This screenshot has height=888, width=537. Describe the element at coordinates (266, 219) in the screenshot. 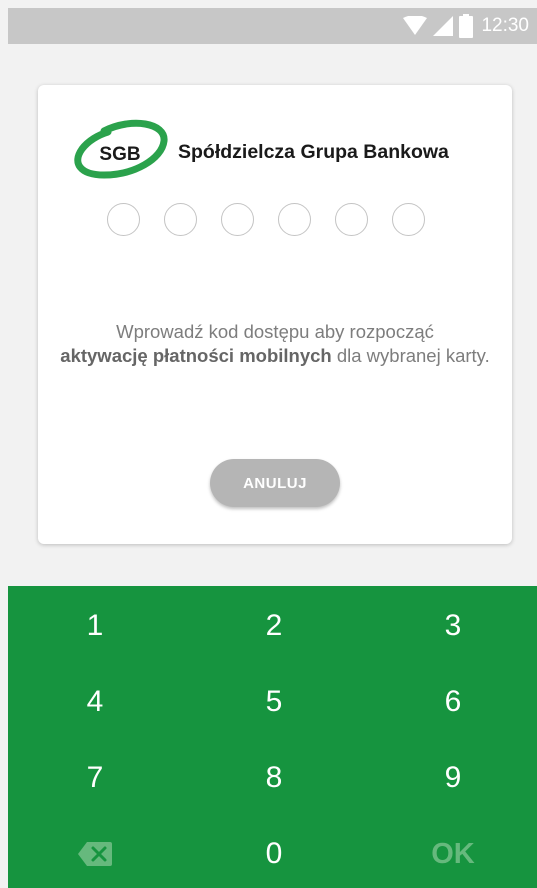

I see `pin-indicator` at that location.